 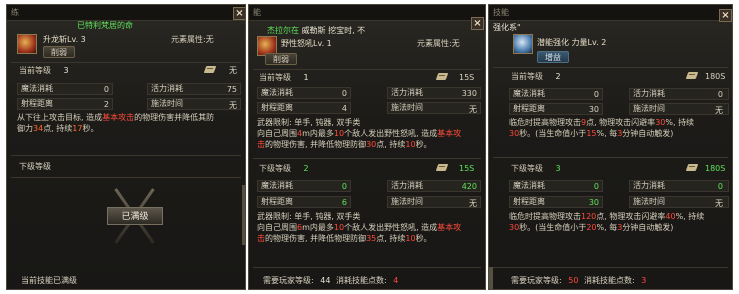 What do you see at coordinates (116, 123) in the screenshot?
I see `skill-description: 从下往上攻击目标, 造成基本攻击的物理伤害并降低其防 御力34点, 持续17秒。` at bounding box center [116, 123].